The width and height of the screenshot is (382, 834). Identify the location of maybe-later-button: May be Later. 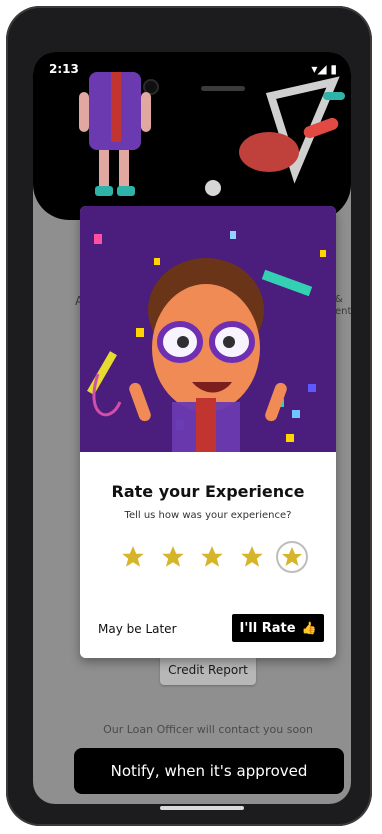
(137, 629).